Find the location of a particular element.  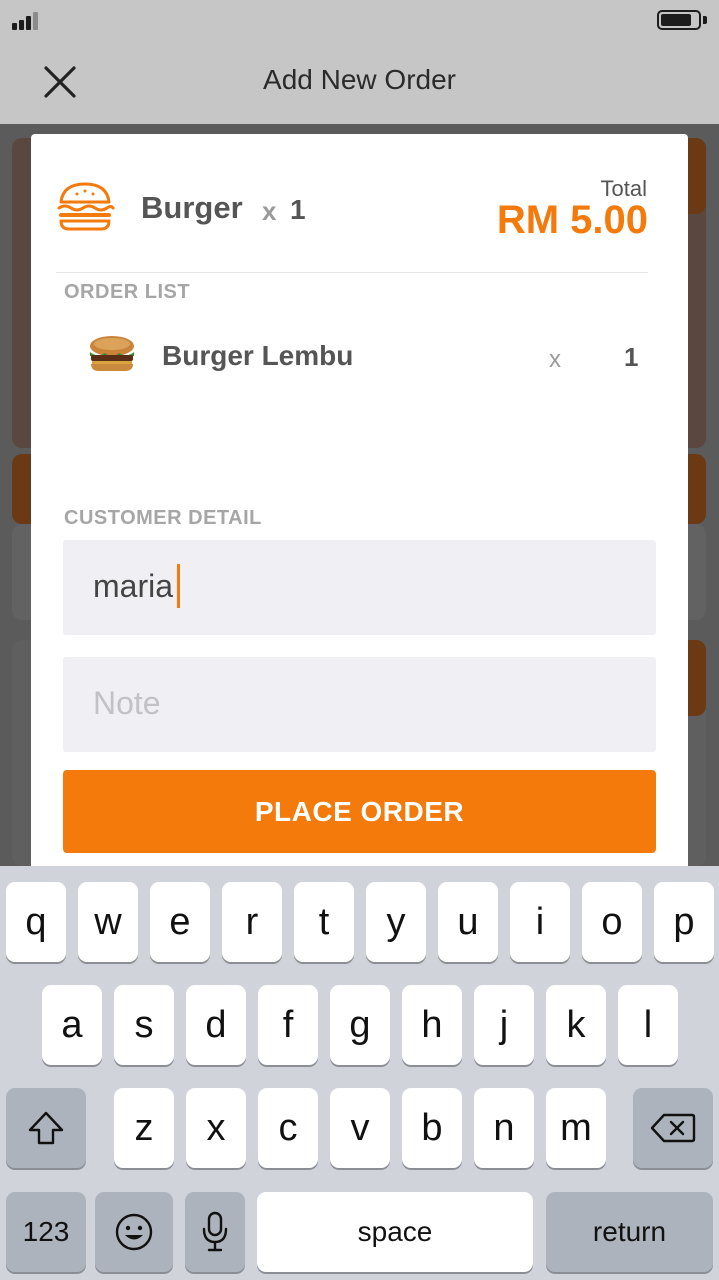

backspace-key is located at coordinates (673, 1128).